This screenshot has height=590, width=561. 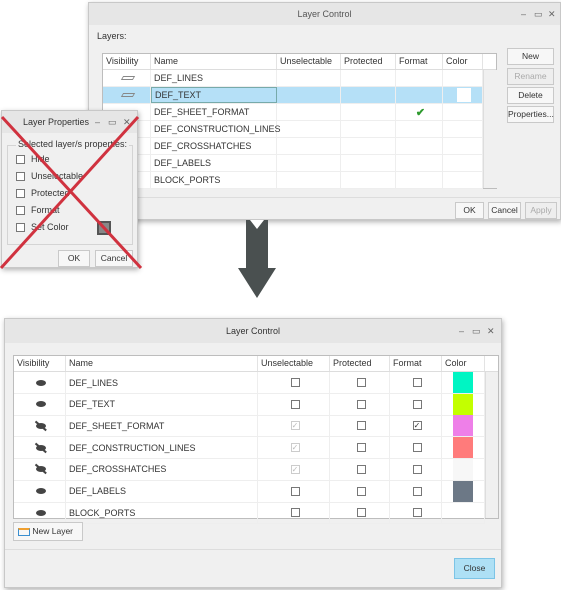 I want to click on layer-name: DEF_LABELS, so click(x=162, y=491).